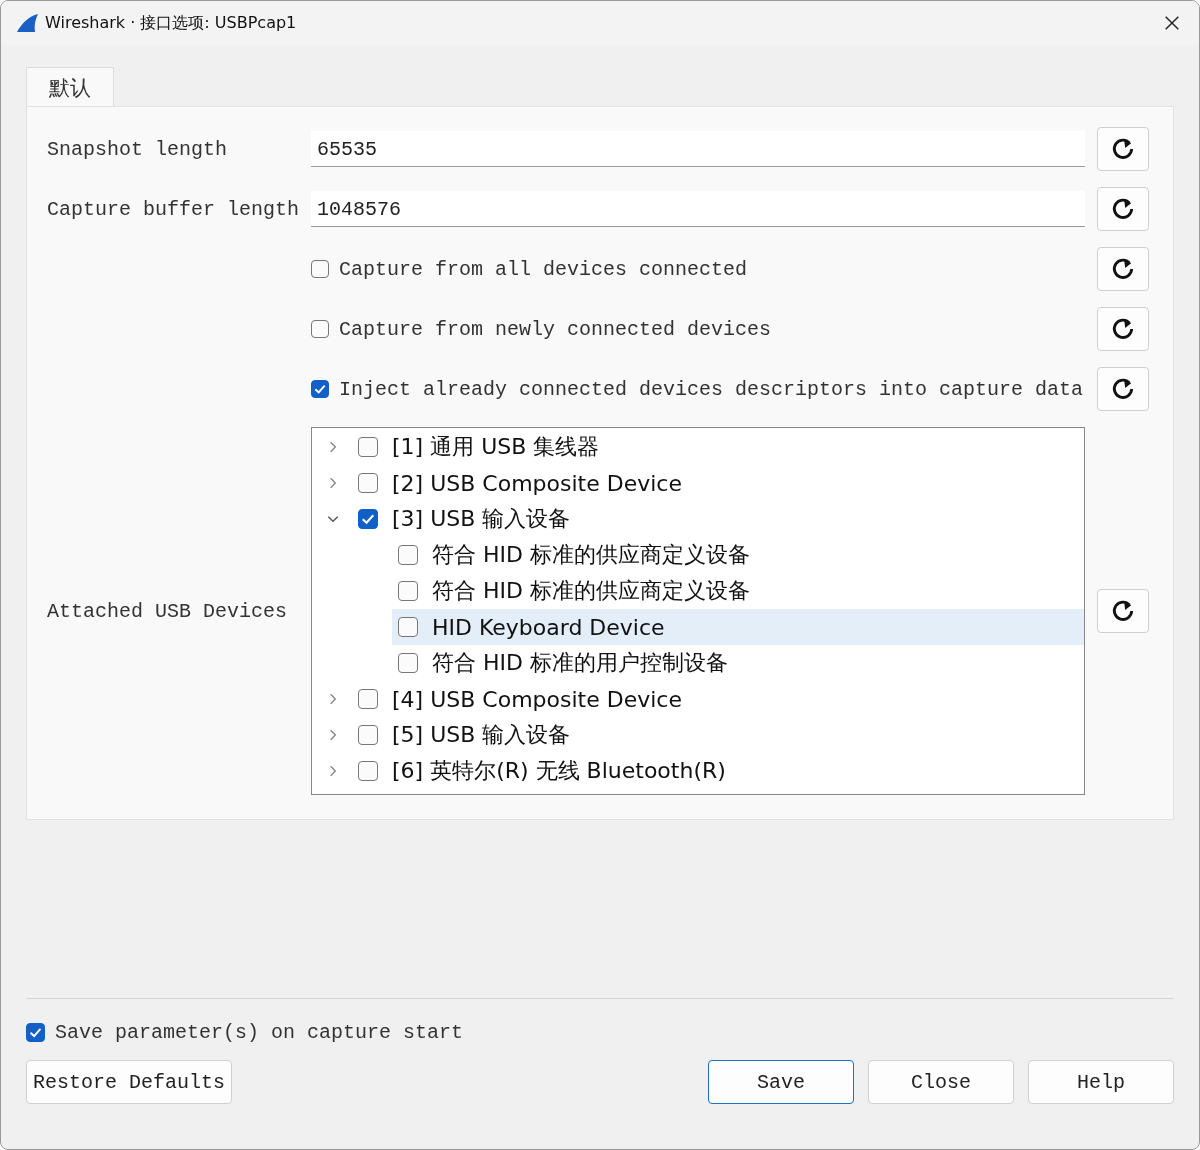 This screenshot has height=1150, width=1200. Describe the element at coordinates (259, 1032) in the screenshot. I see `checkbox-label: Save parameter(s) on capture start` at that location.